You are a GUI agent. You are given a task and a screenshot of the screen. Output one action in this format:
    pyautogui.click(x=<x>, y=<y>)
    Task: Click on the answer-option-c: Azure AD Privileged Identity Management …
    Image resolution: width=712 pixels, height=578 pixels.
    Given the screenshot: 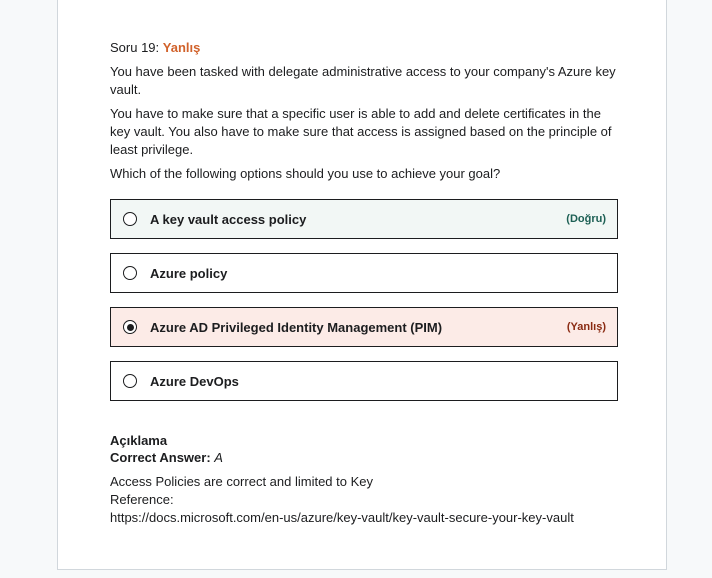 What is the action you would take?
    pyautogui.click(x=364, y=327)
    